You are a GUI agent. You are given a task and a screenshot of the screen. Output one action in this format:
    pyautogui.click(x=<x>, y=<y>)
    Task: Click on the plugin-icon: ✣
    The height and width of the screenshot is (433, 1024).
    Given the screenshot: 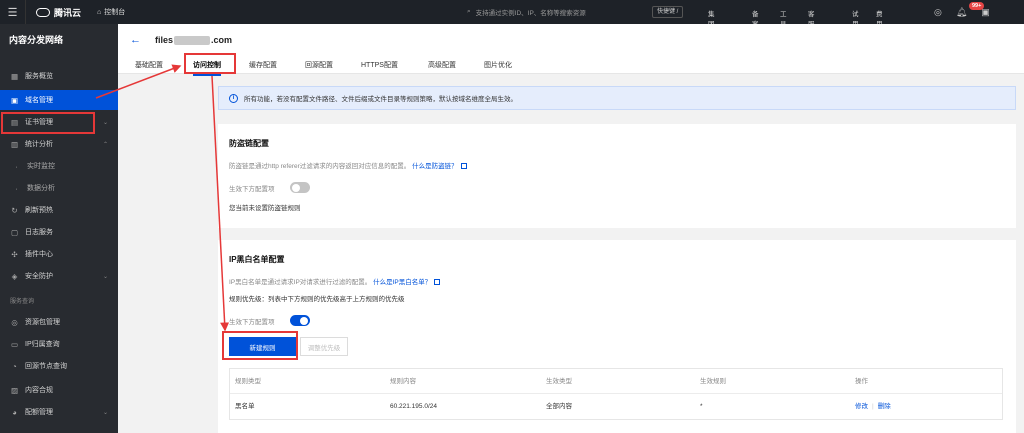 What is the action you would take?
    pyautogui.click(x=14, y=254)
    